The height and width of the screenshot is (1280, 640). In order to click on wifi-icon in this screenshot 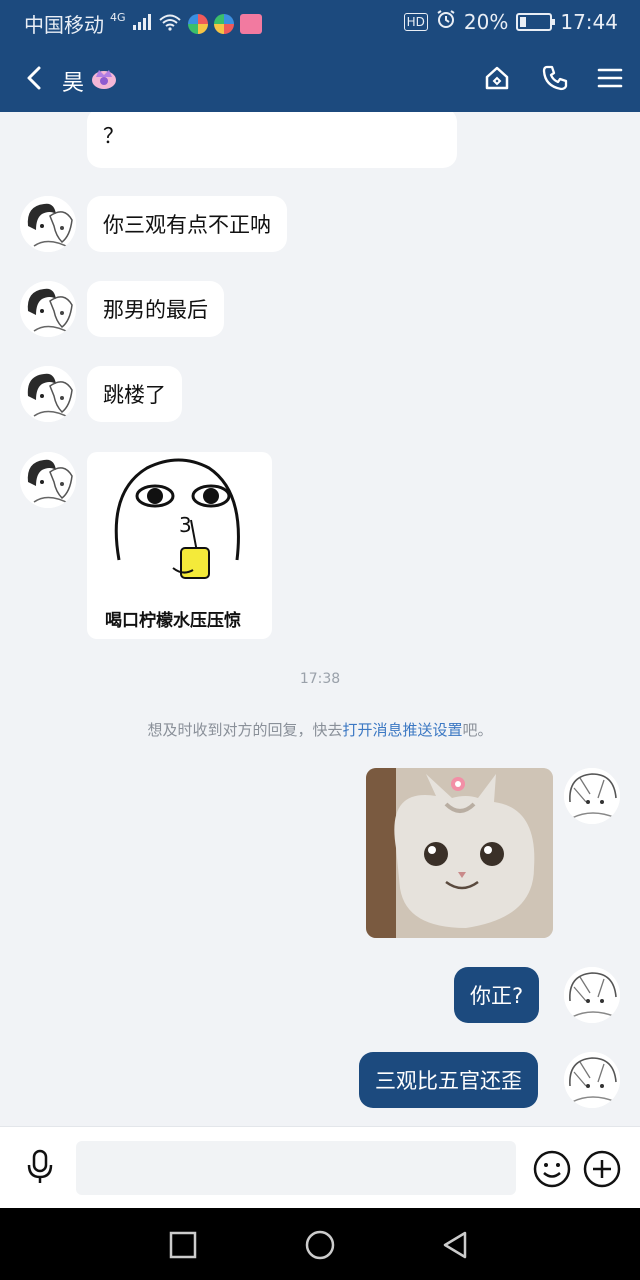, I will do `click(170, 24)`.